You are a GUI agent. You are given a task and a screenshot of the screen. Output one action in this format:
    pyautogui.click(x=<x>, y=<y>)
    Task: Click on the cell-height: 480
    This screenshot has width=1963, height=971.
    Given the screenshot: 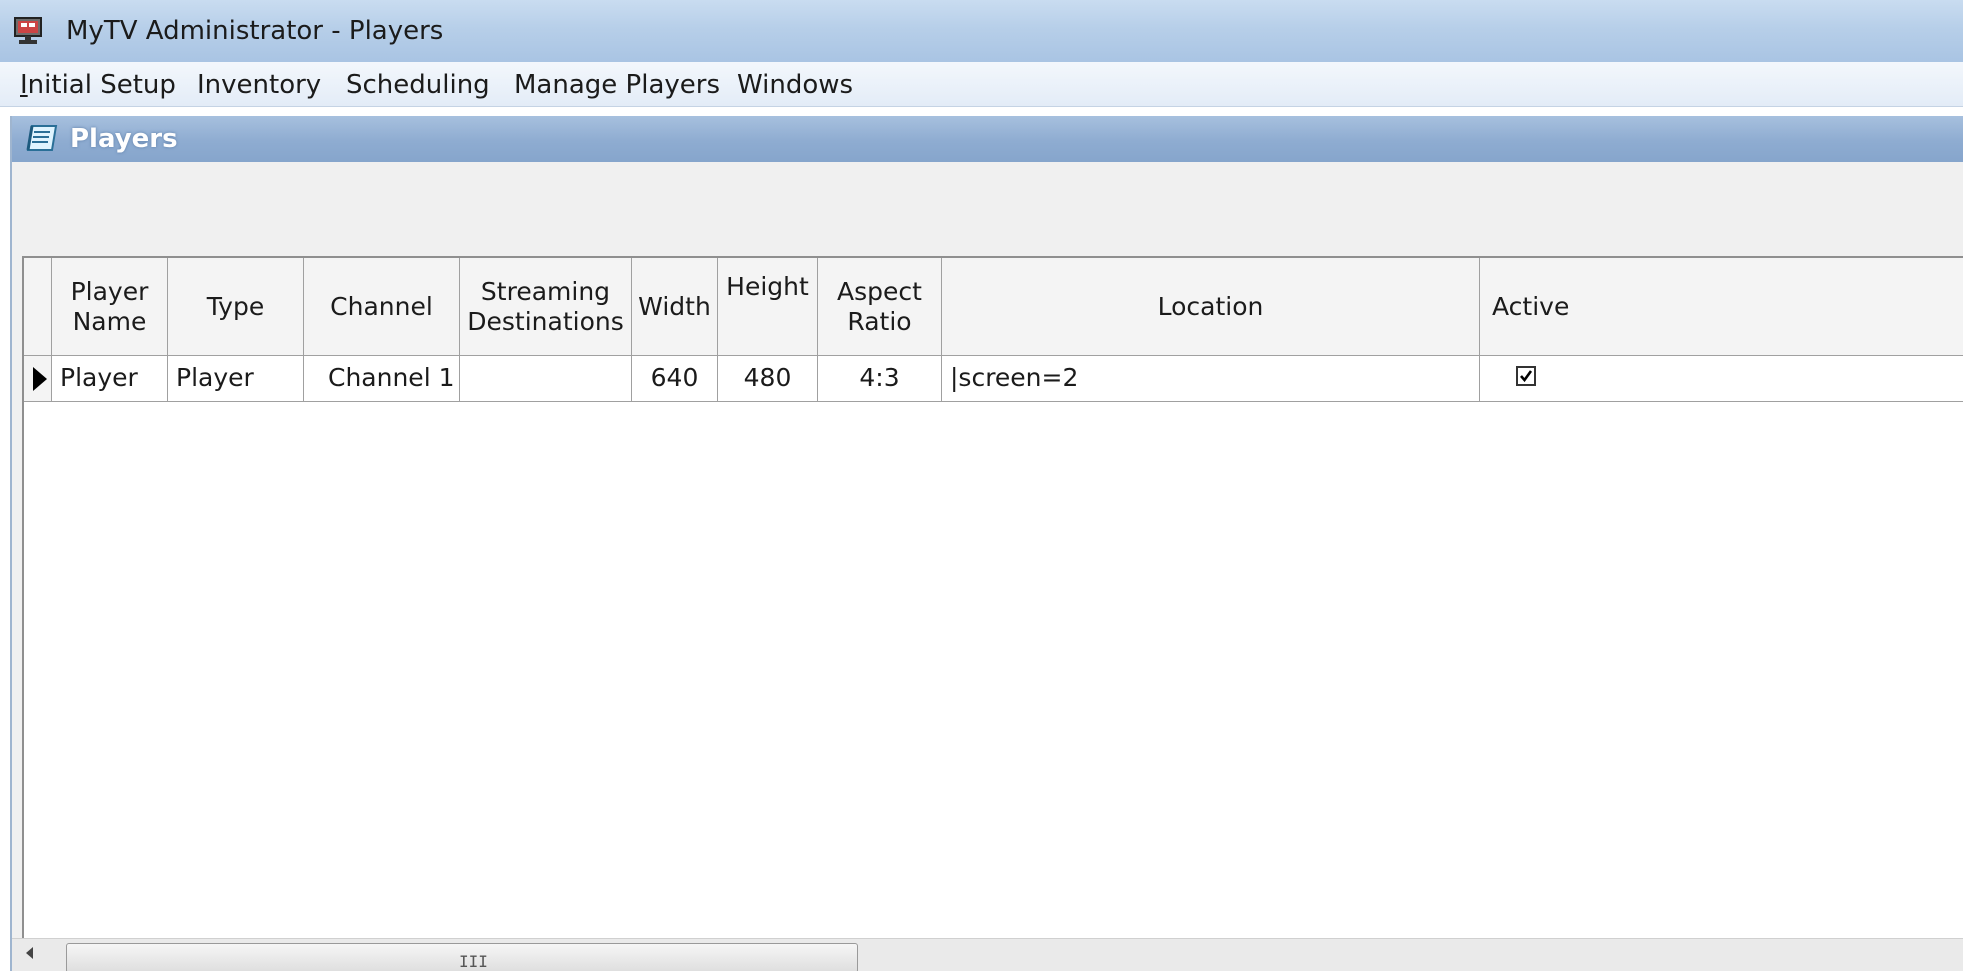 What is the action you would take?
    pyautogui.click(x=768, y=379)
    